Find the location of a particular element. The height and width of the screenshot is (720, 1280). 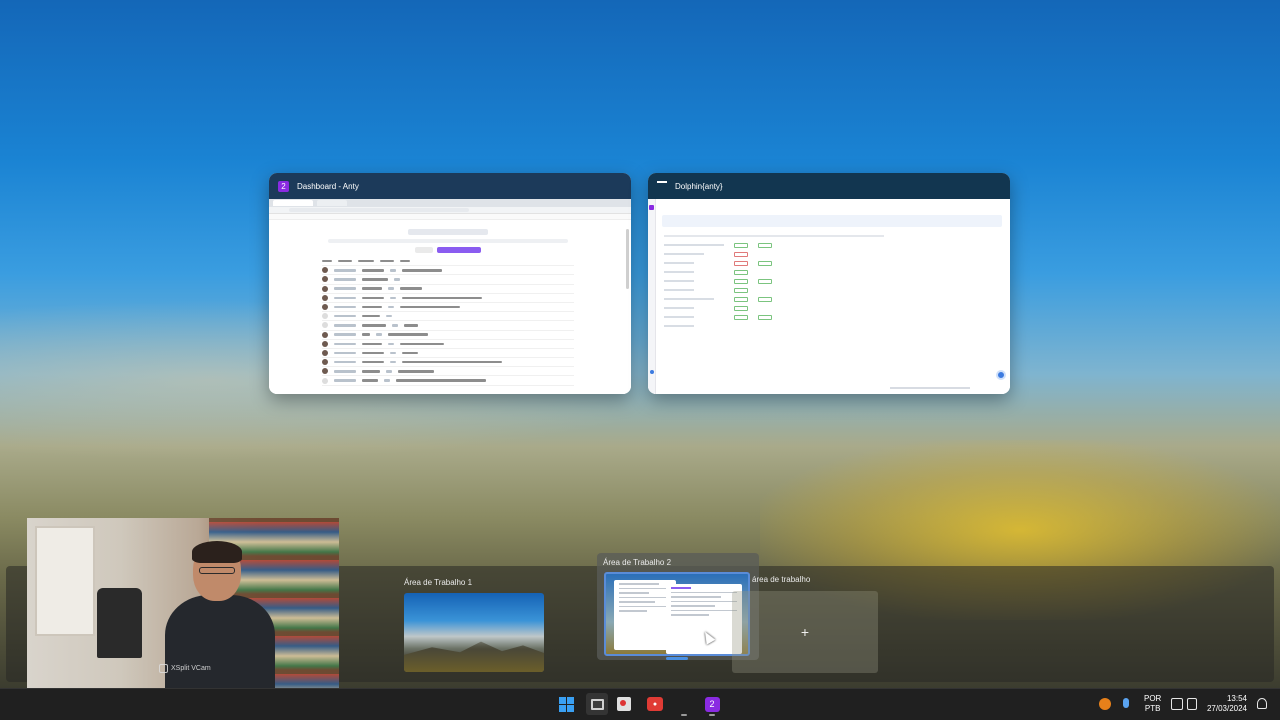

room-window is located at coordinates (65, 581).